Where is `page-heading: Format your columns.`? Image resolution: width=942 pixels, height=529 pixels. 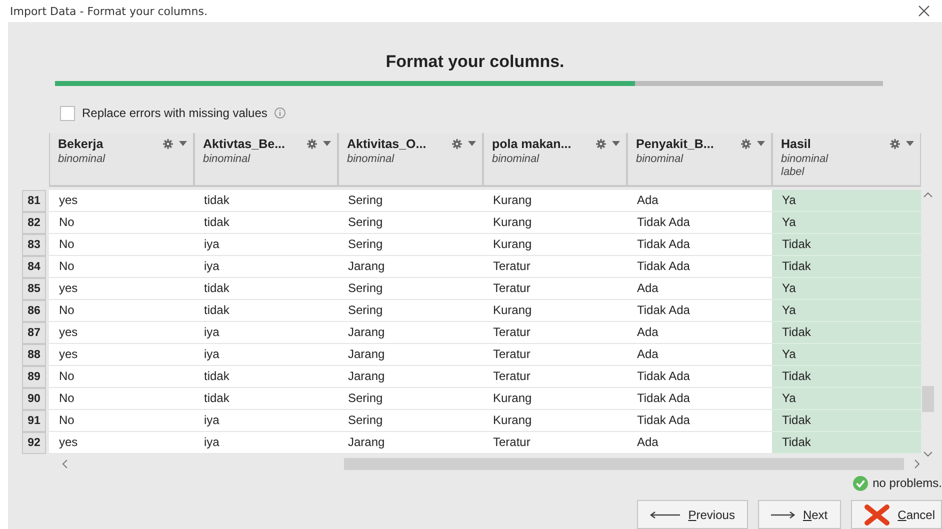 page-heading: Format your columns. is located at coordinates (475, 62).